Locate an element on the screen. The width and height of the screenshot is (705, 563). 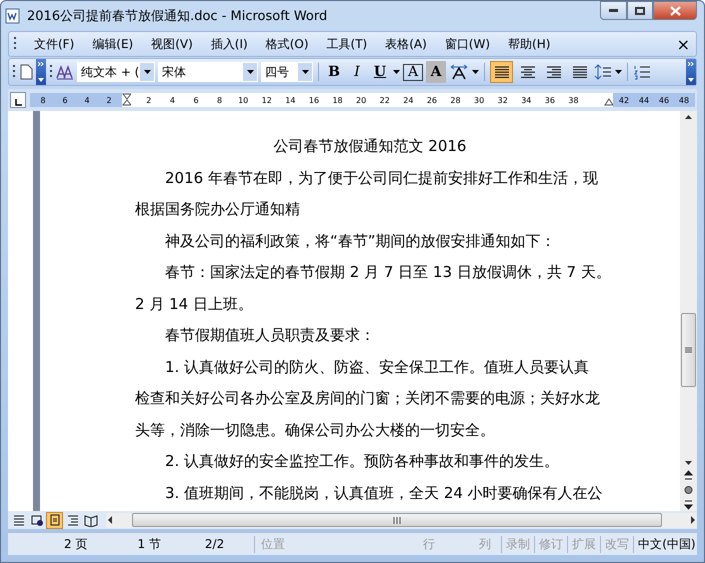
document-text: 根据国务院办公厅通知精 is located at coordinates (218, 209).